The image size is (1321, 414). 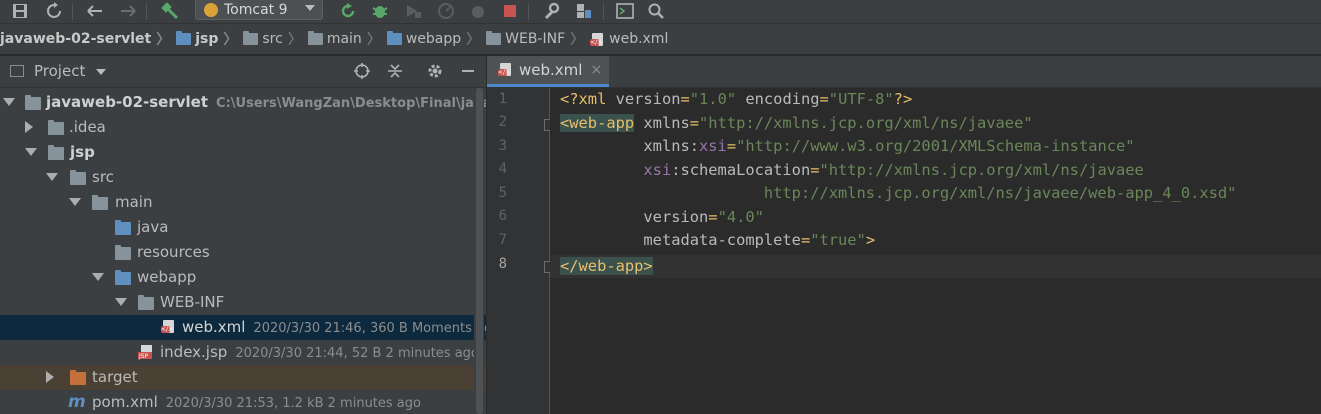 What do you see at coordinates (468, 71) in the screenshot?
I see `minimize-icon` at bounding box center [468, 71].